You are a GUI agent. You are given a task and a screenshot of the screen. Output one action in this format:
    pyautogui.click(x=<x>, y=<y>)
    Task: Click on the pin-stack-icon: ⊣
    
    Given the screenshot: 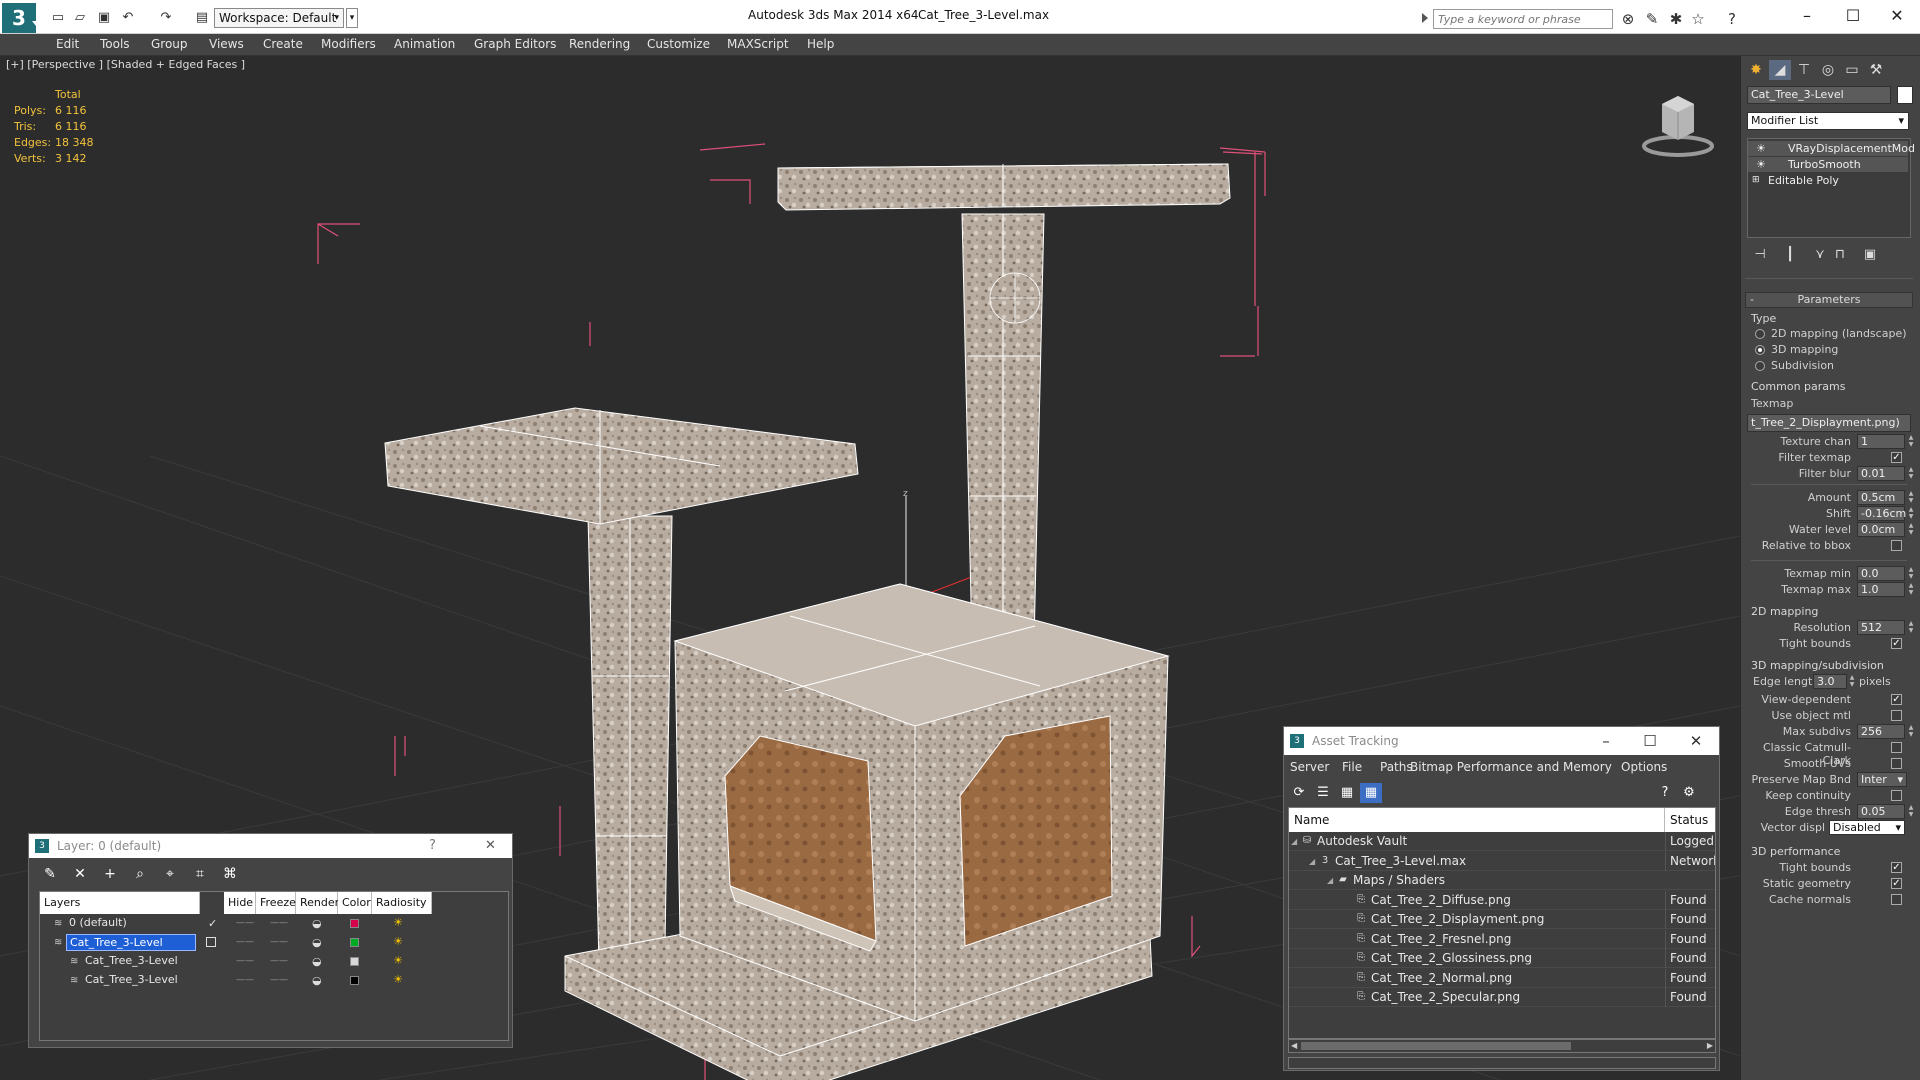 What is the action you would take?
    pyautogui.click(x=1760, y=255)
    